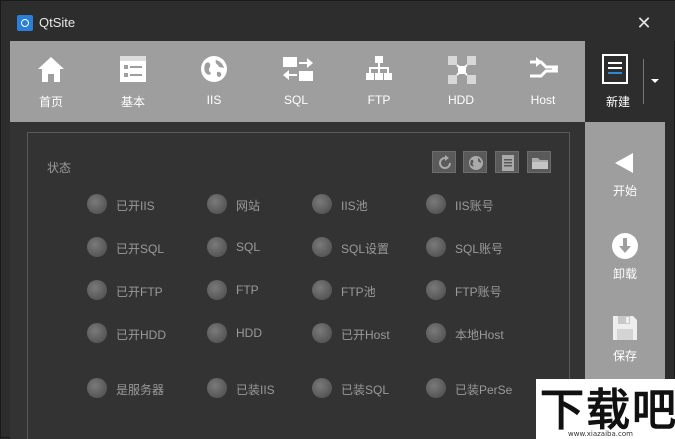  What do you see at coordinates (135, 206) in the screenshot?
I see `status-label: 已开IIS` at bounding box center [135, 206].